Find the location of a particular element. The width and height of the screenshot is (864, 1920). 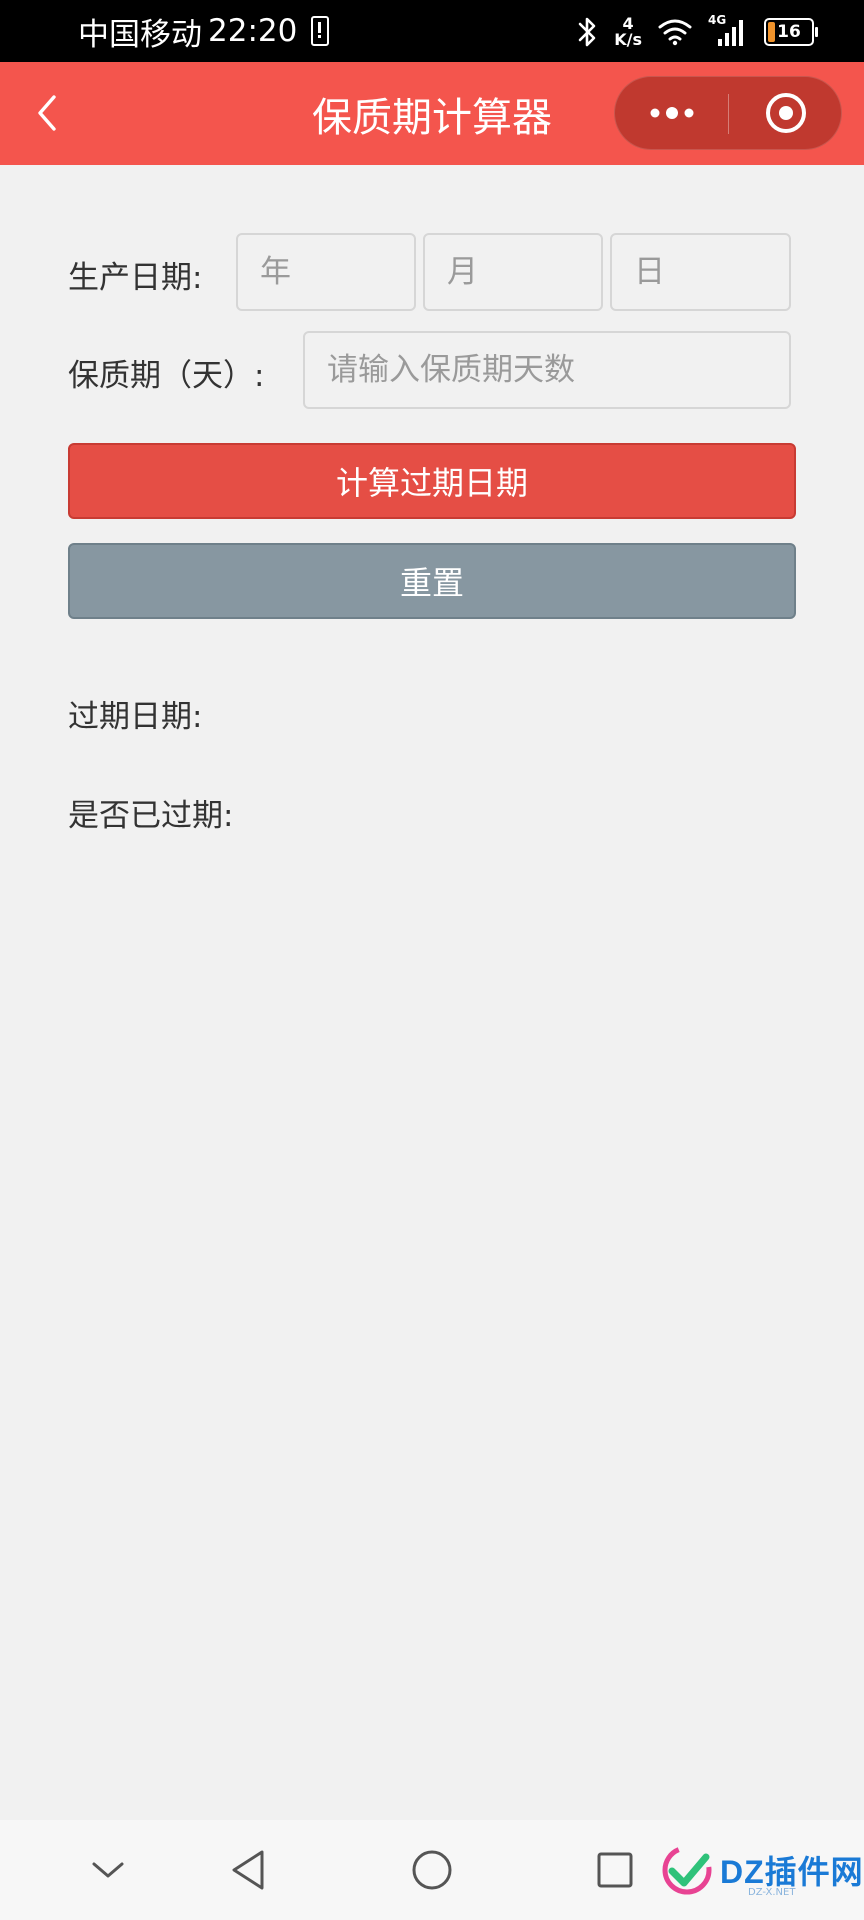

bluetooth-icon is located at coordinates (587, 32).